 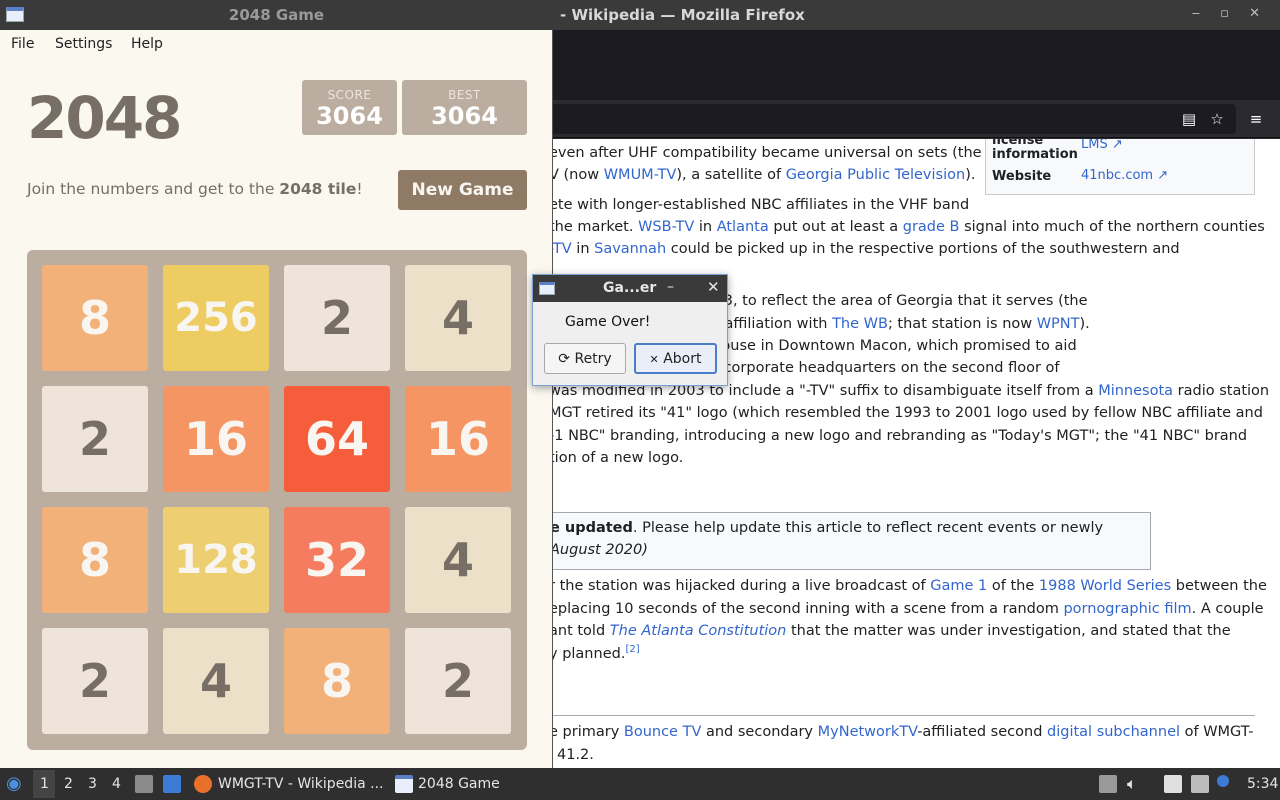 I want to click on firefox-window-title: - Wikipedia — Mozilla Firefox, so click(x=682, y=15).